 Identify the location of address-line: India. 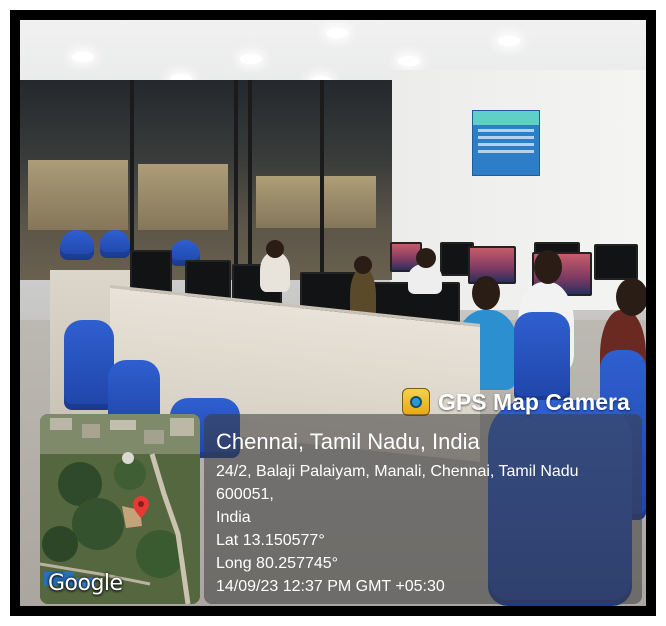
(233, 517).